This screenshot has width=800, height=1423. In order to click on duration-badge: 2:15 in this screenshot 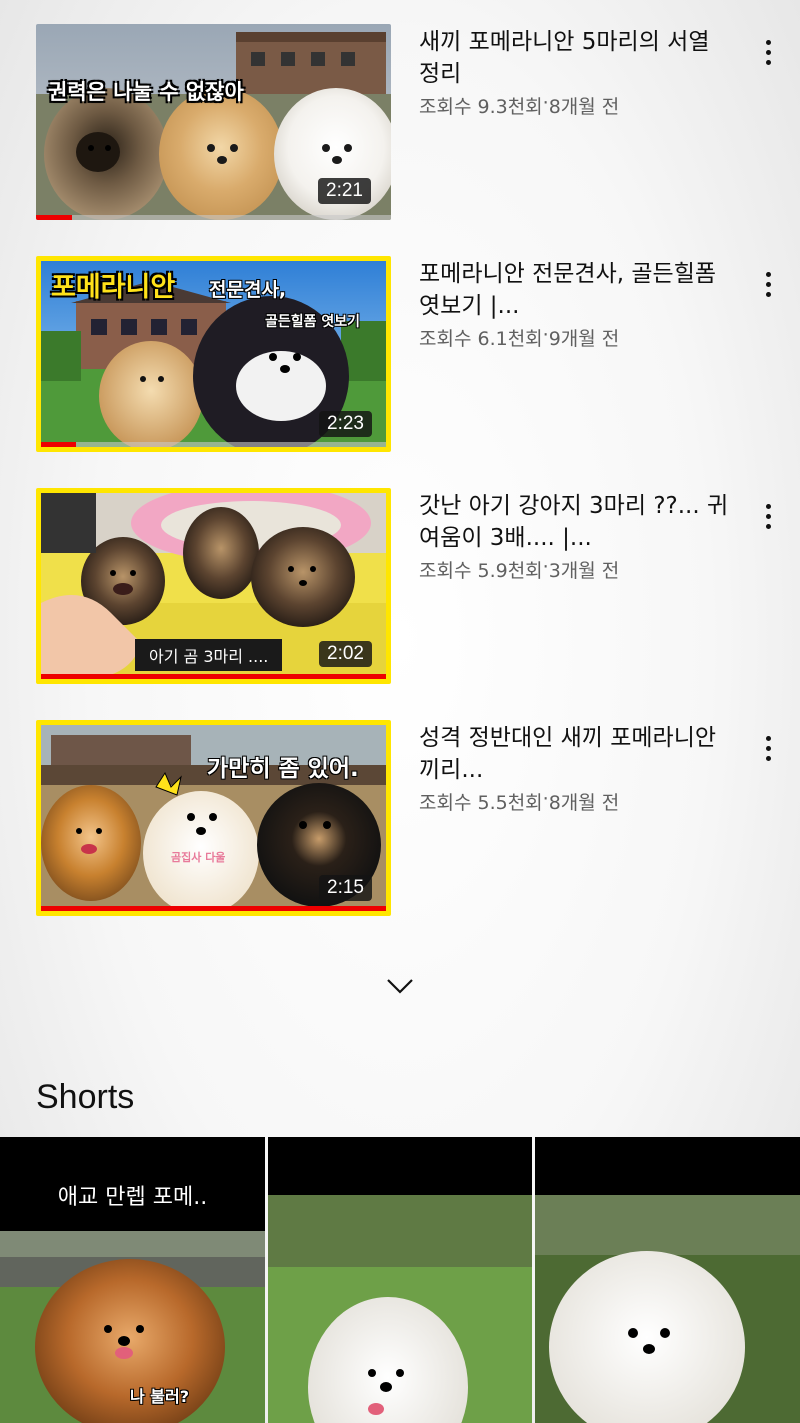, I will do `click(345, 888)`.